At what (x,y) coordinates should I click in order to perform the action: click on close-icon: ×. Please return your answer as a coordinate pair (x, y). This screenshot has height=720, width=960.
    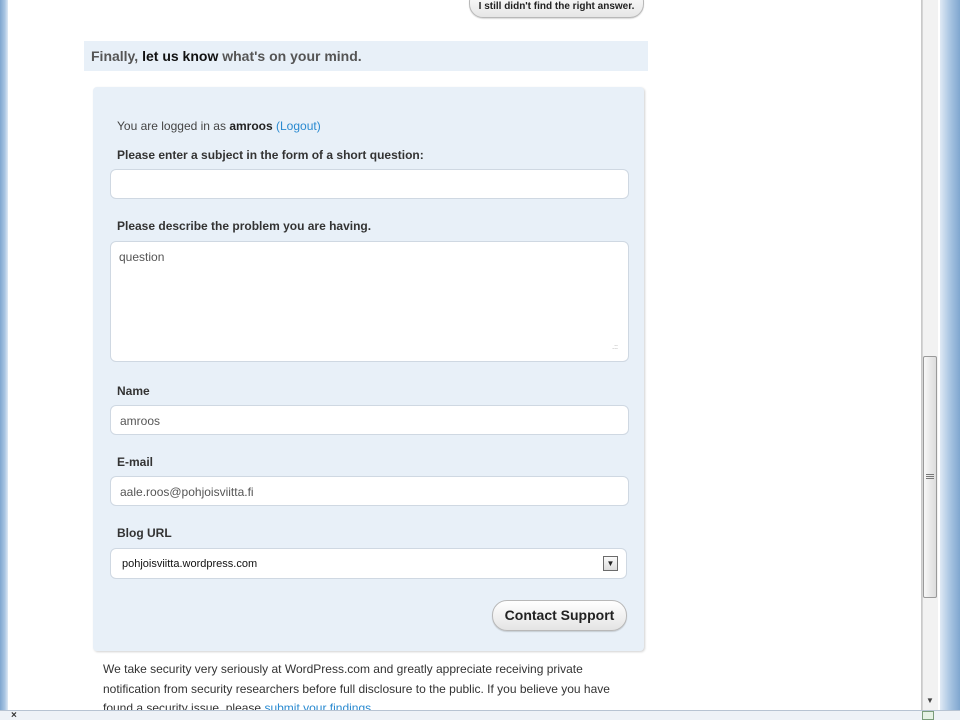
    Looking at the image, I should click on (14, 715).